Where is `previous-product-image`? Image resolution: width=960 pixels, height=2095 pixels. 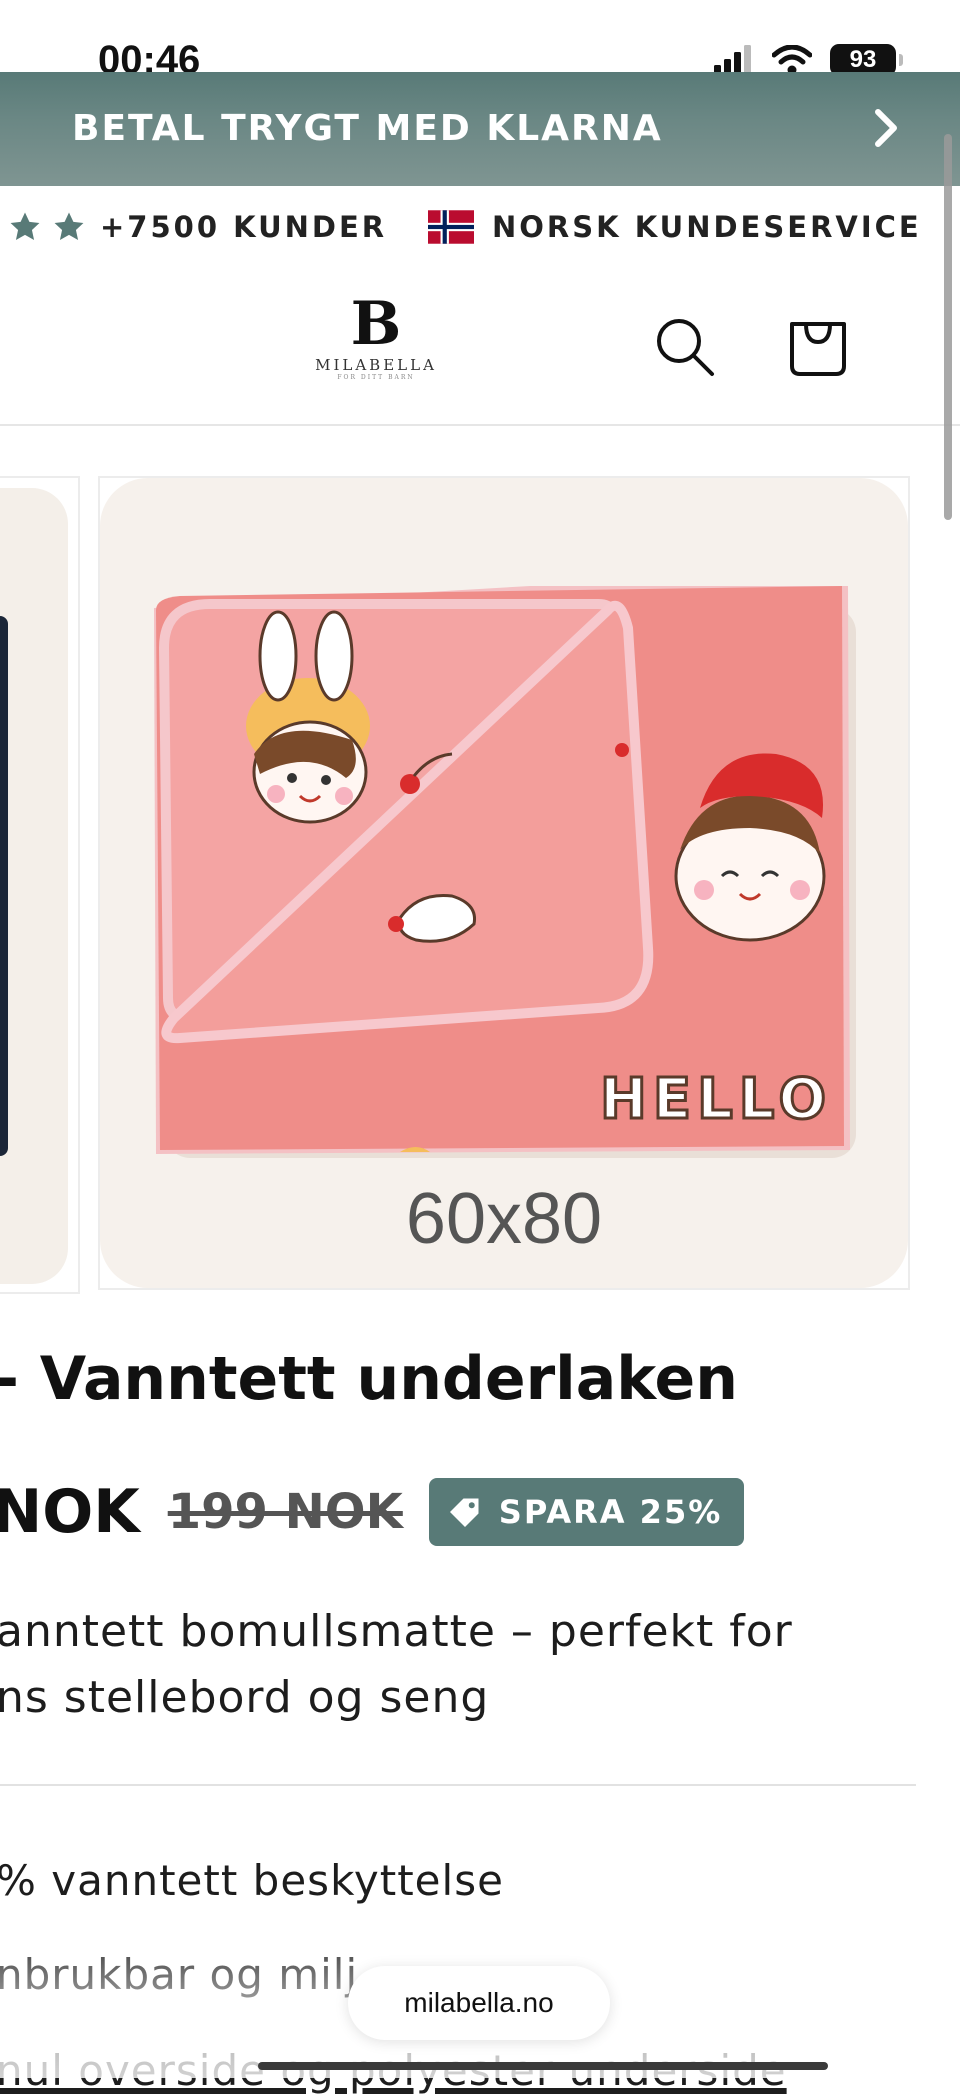 previous-product-image is located at coordinates (34, 886).